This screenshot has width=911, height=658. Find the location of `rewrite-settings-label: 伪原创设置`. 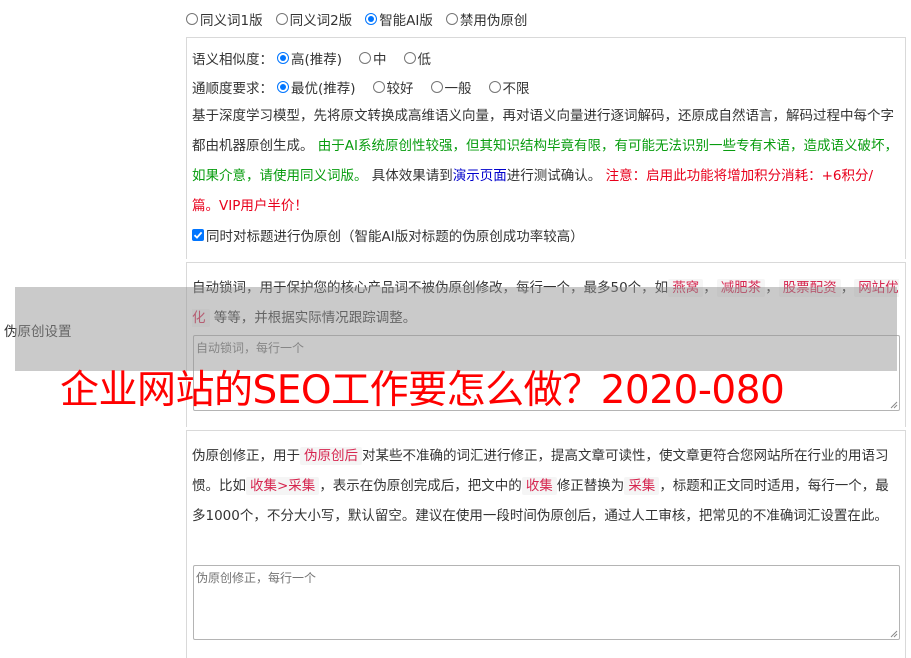

rewrite-settings-label: 伪原创设置 is located at coordinates (38, 332).